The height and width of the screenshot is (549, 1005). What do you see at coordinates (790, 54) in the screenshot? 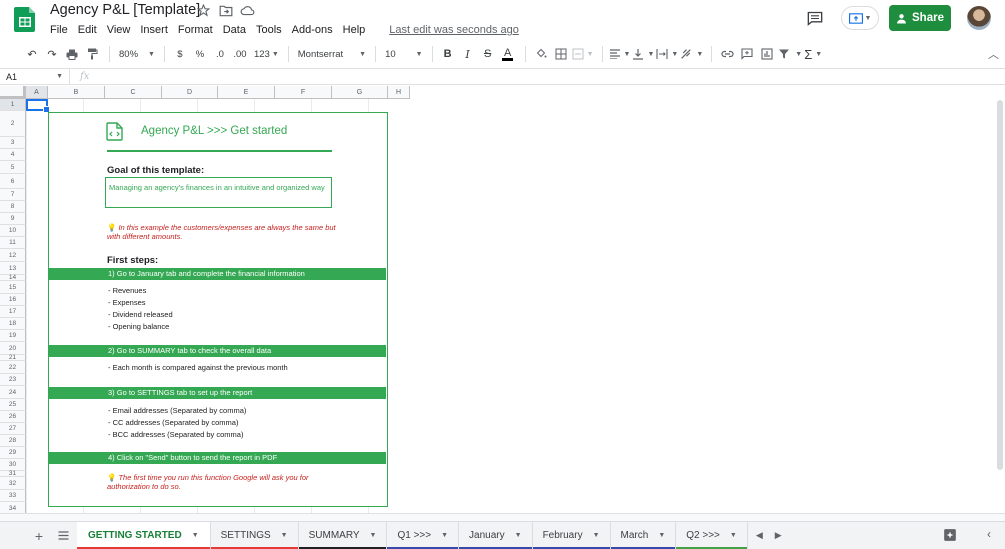
I see `filter-icon: ▼` at bounding box center [790, 54].